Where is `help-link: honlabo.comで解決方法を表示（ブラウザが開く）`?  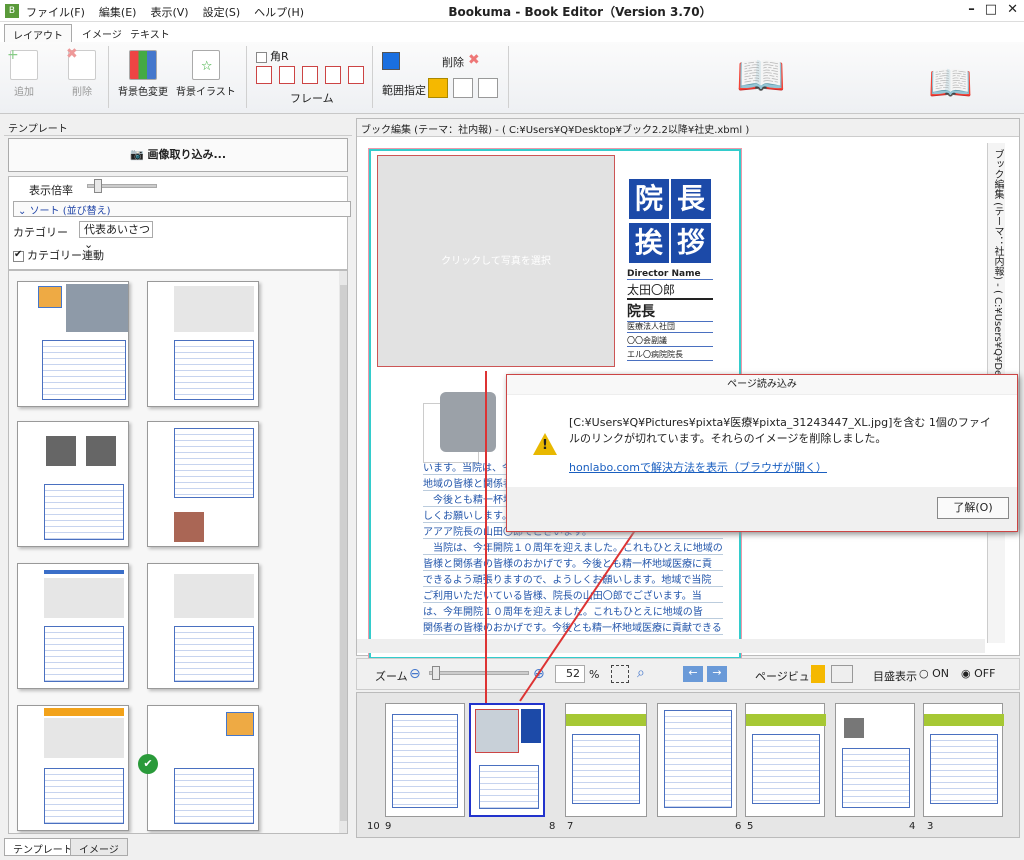 help-link: honlabo.comで解決方法を表示（ブラウザが開く） is located at coordinates (698, 467).